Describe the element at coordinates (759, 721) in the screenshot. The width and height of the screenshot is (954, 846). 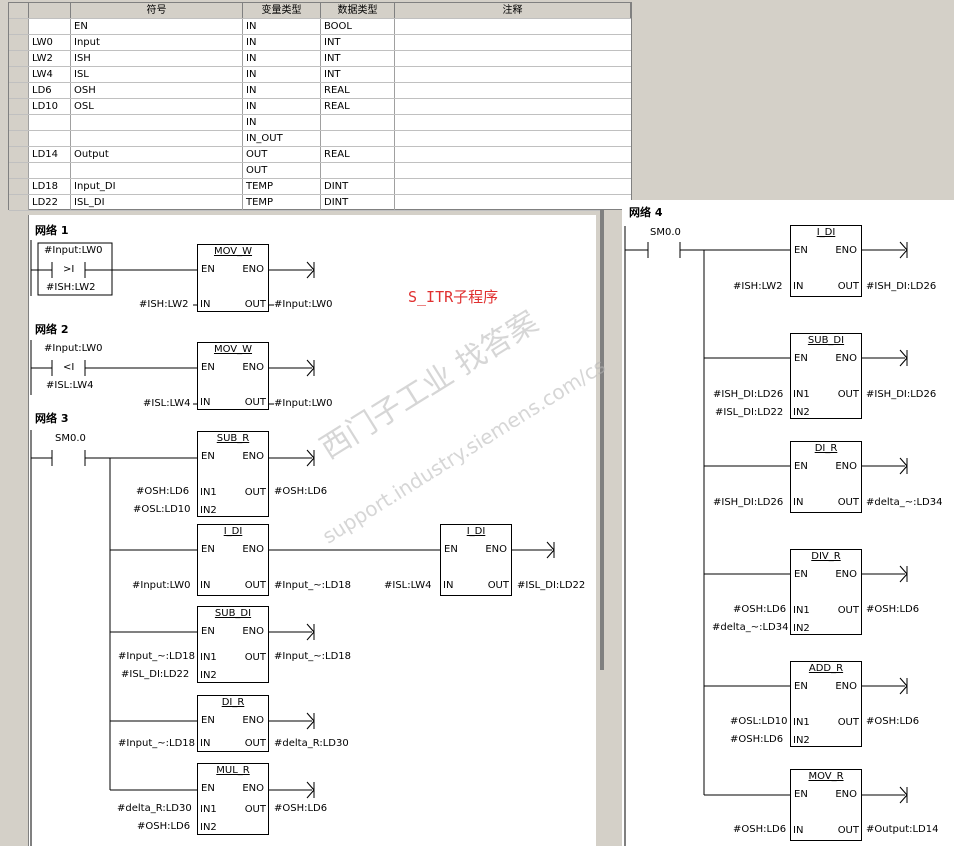
I see `net4-add-r-in1: #OSL:LD10` at that location.